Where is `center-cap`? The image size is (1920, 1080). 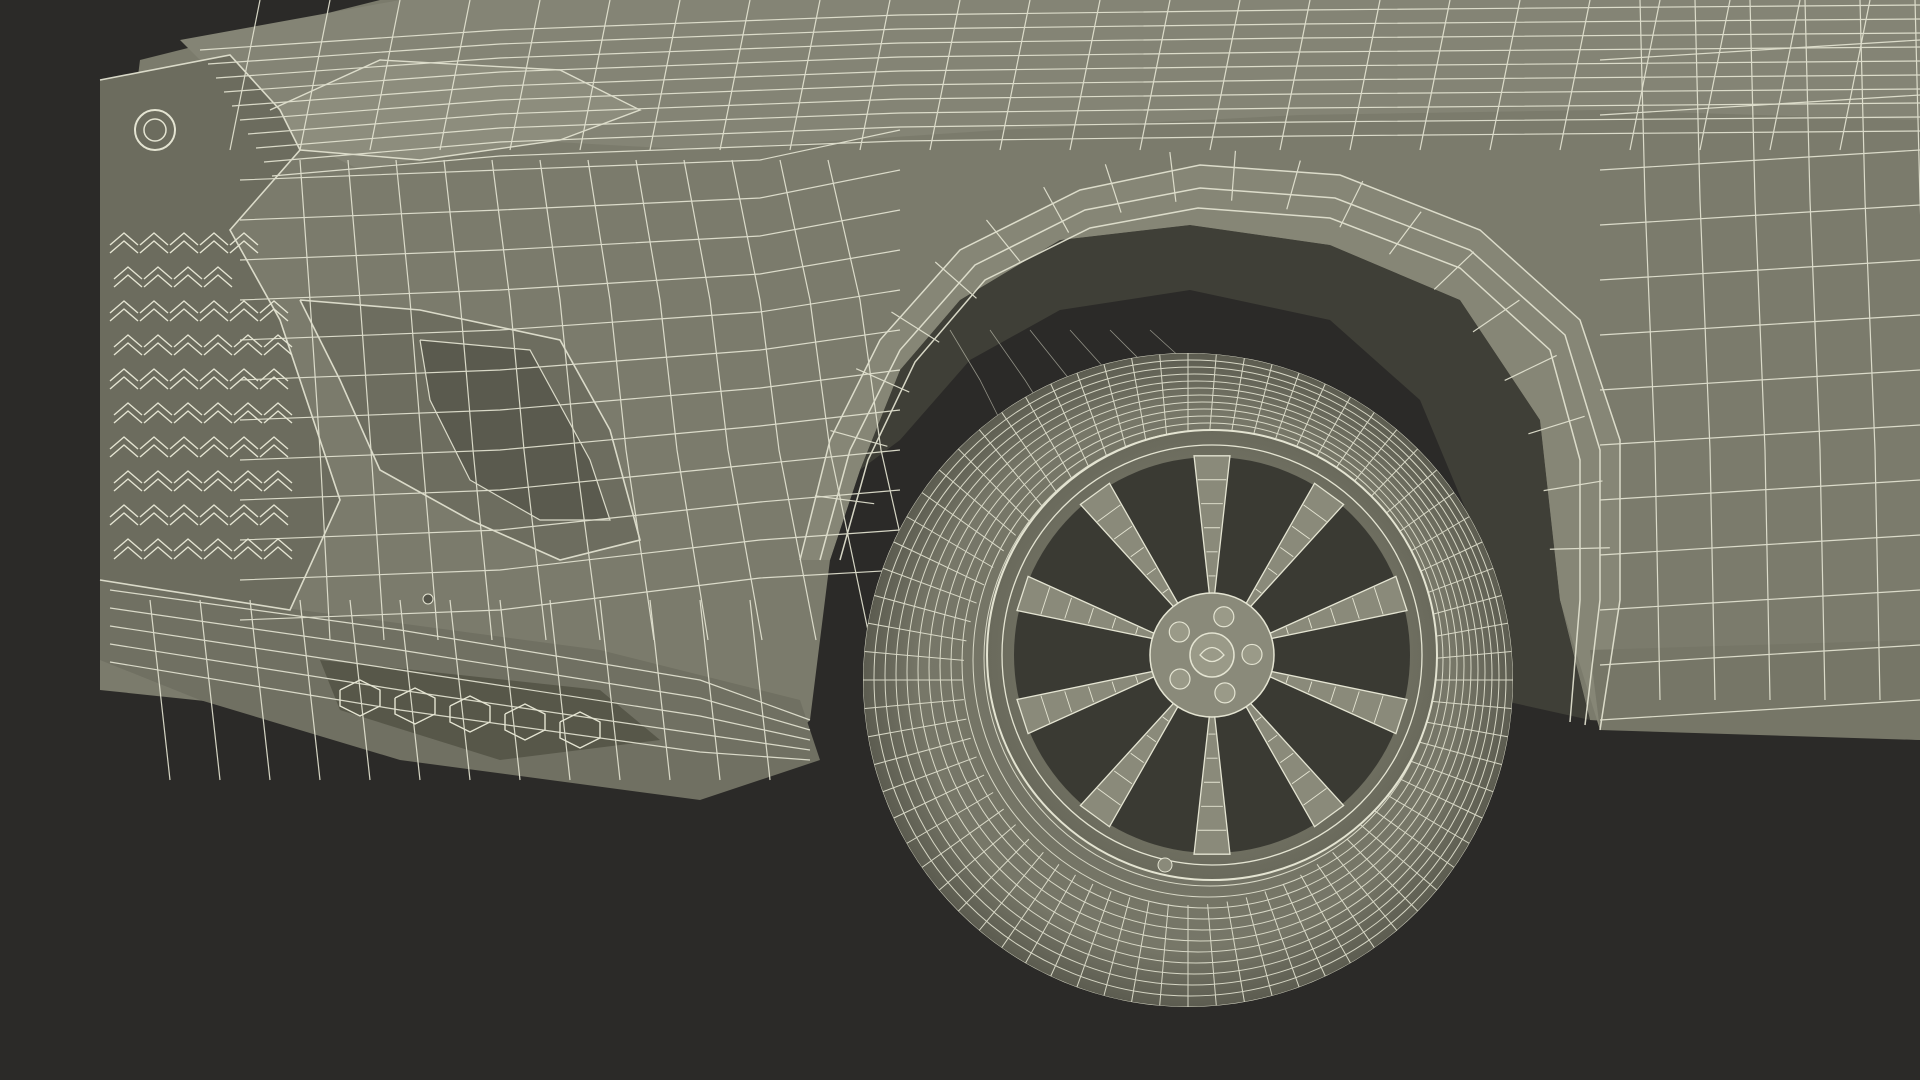 center-cap is located at coordinates (1212, 655).